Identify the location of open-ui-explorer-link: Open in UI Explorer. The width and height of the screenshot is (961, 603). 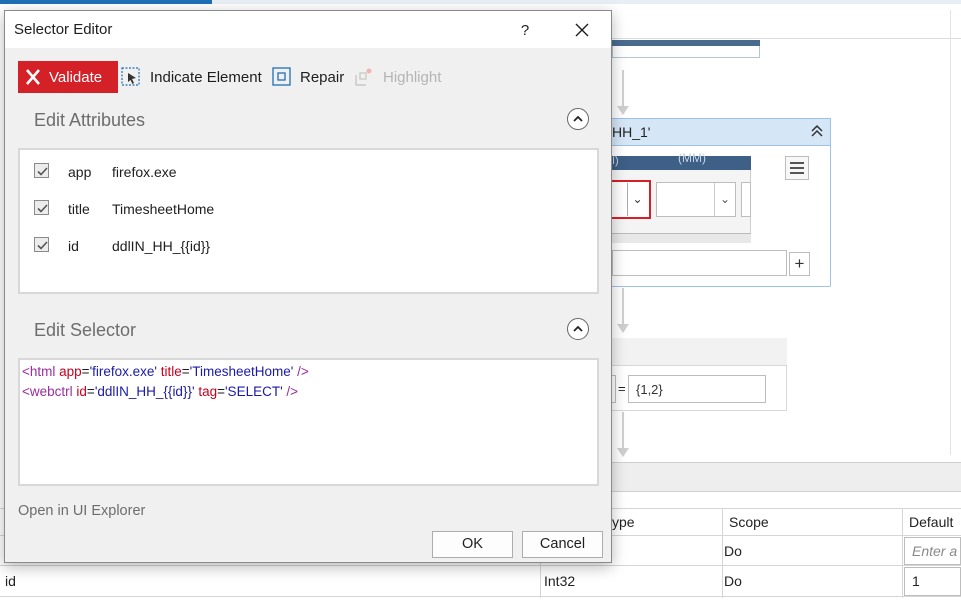
(81, 511).